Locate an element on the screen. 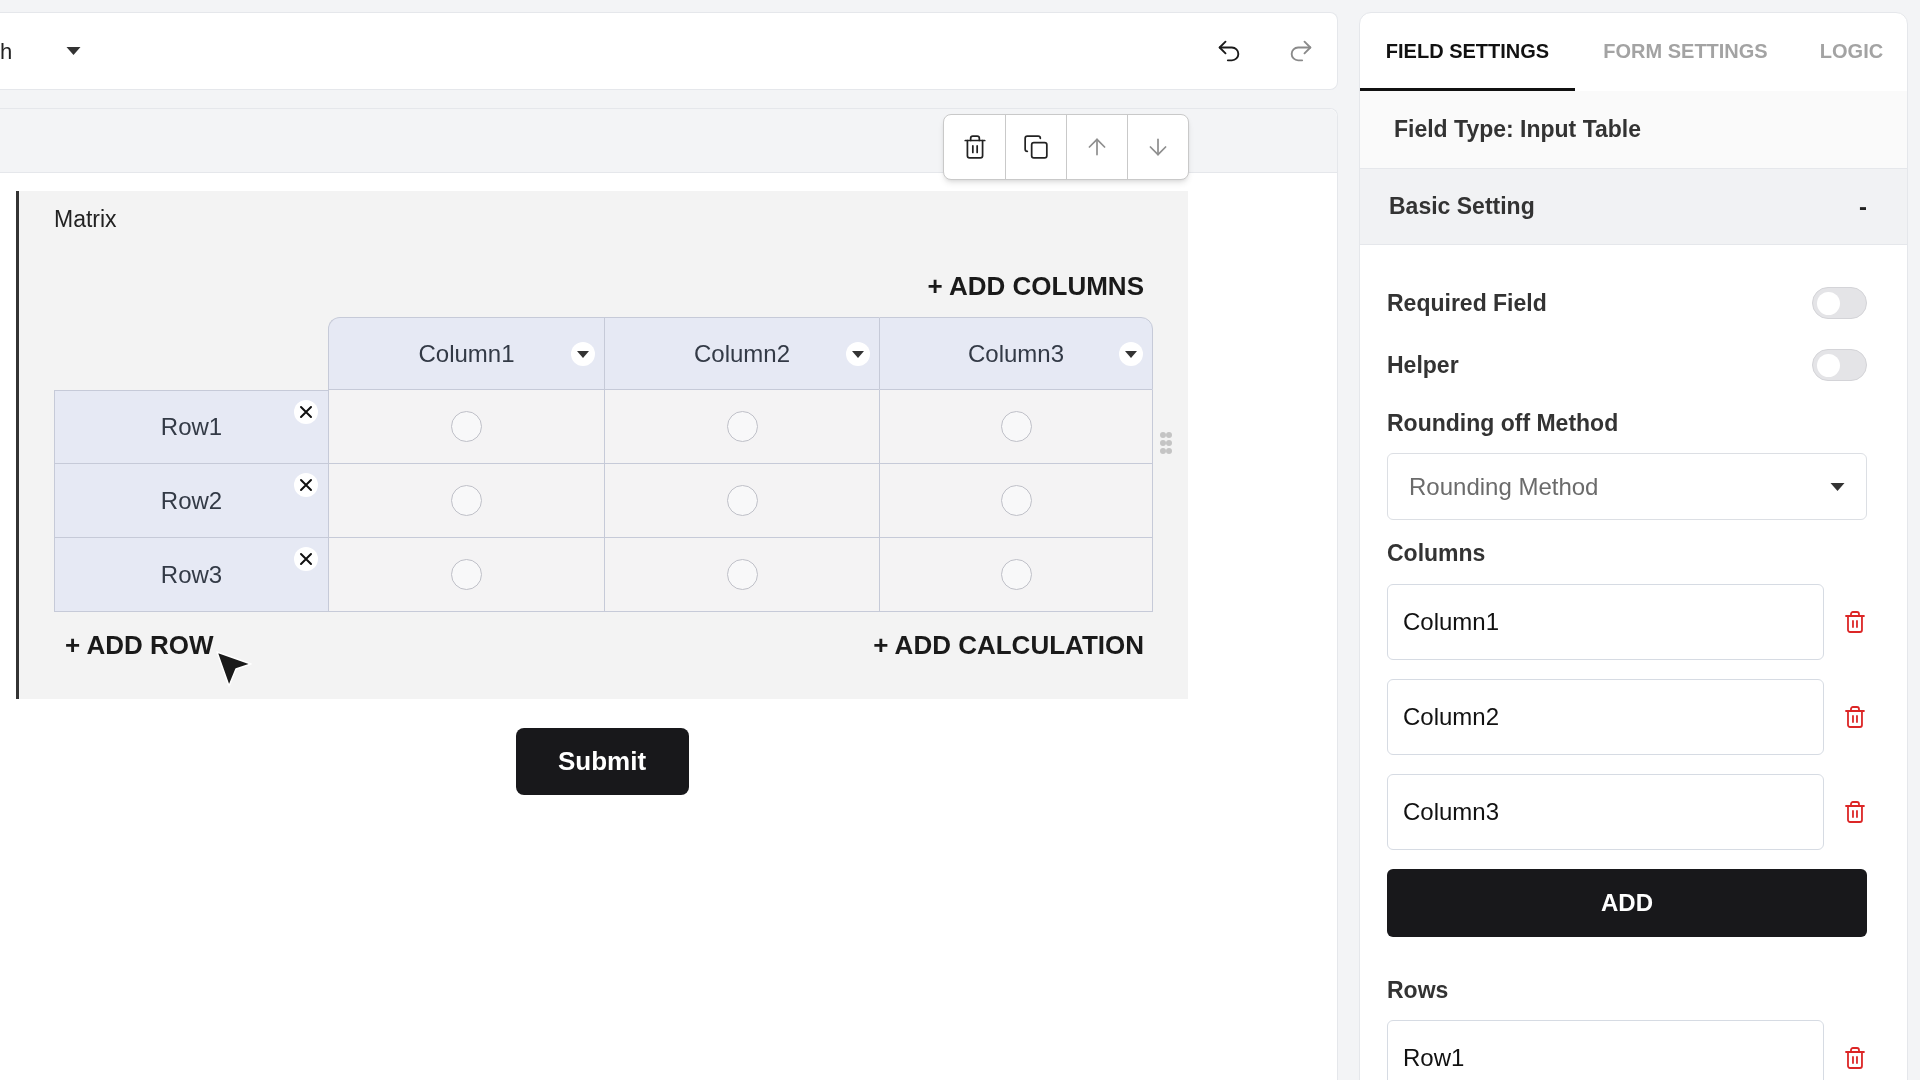 The width and height of the screenshot is (1920, 1080). setting-label: Rounding off Method is located at coordinates (1503, 423).